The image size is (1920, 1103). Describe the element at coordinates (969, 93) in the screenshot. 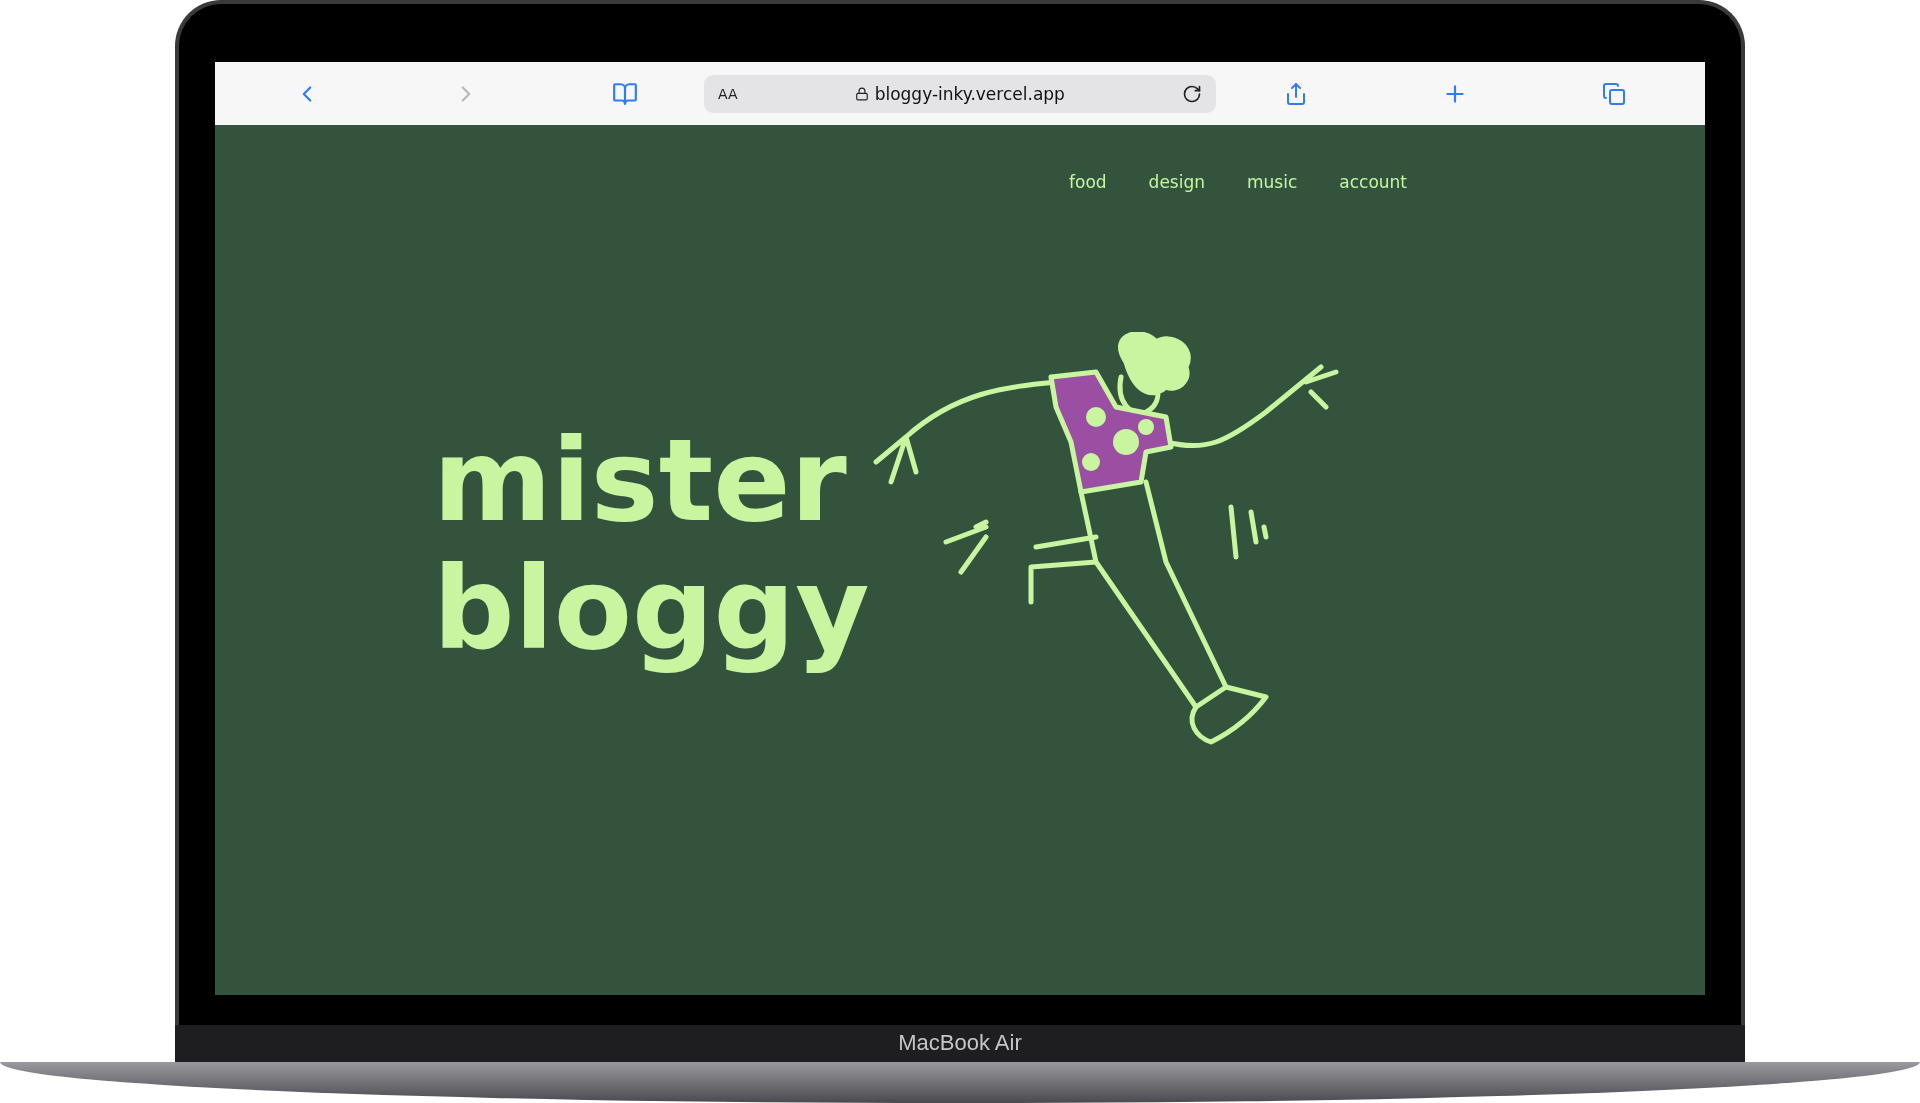

I see `url-text: bloggy-inky.vercel.app` at that location.